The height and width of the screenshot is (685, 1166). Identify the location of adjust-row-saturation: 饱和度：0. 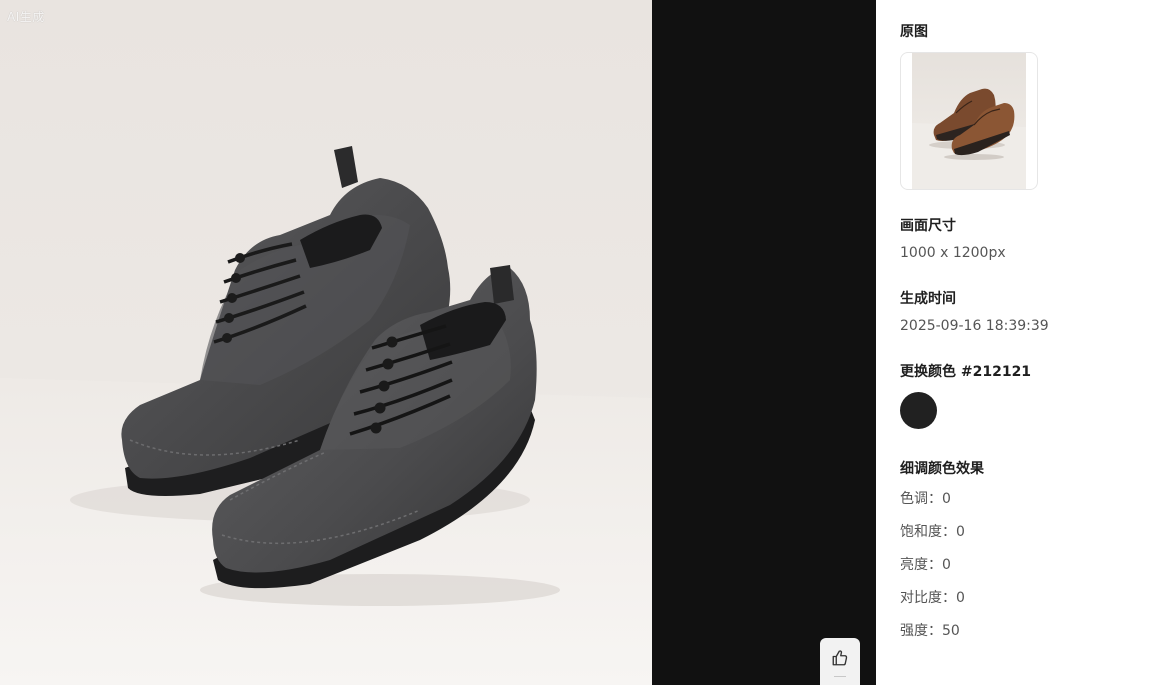
(932, 532).